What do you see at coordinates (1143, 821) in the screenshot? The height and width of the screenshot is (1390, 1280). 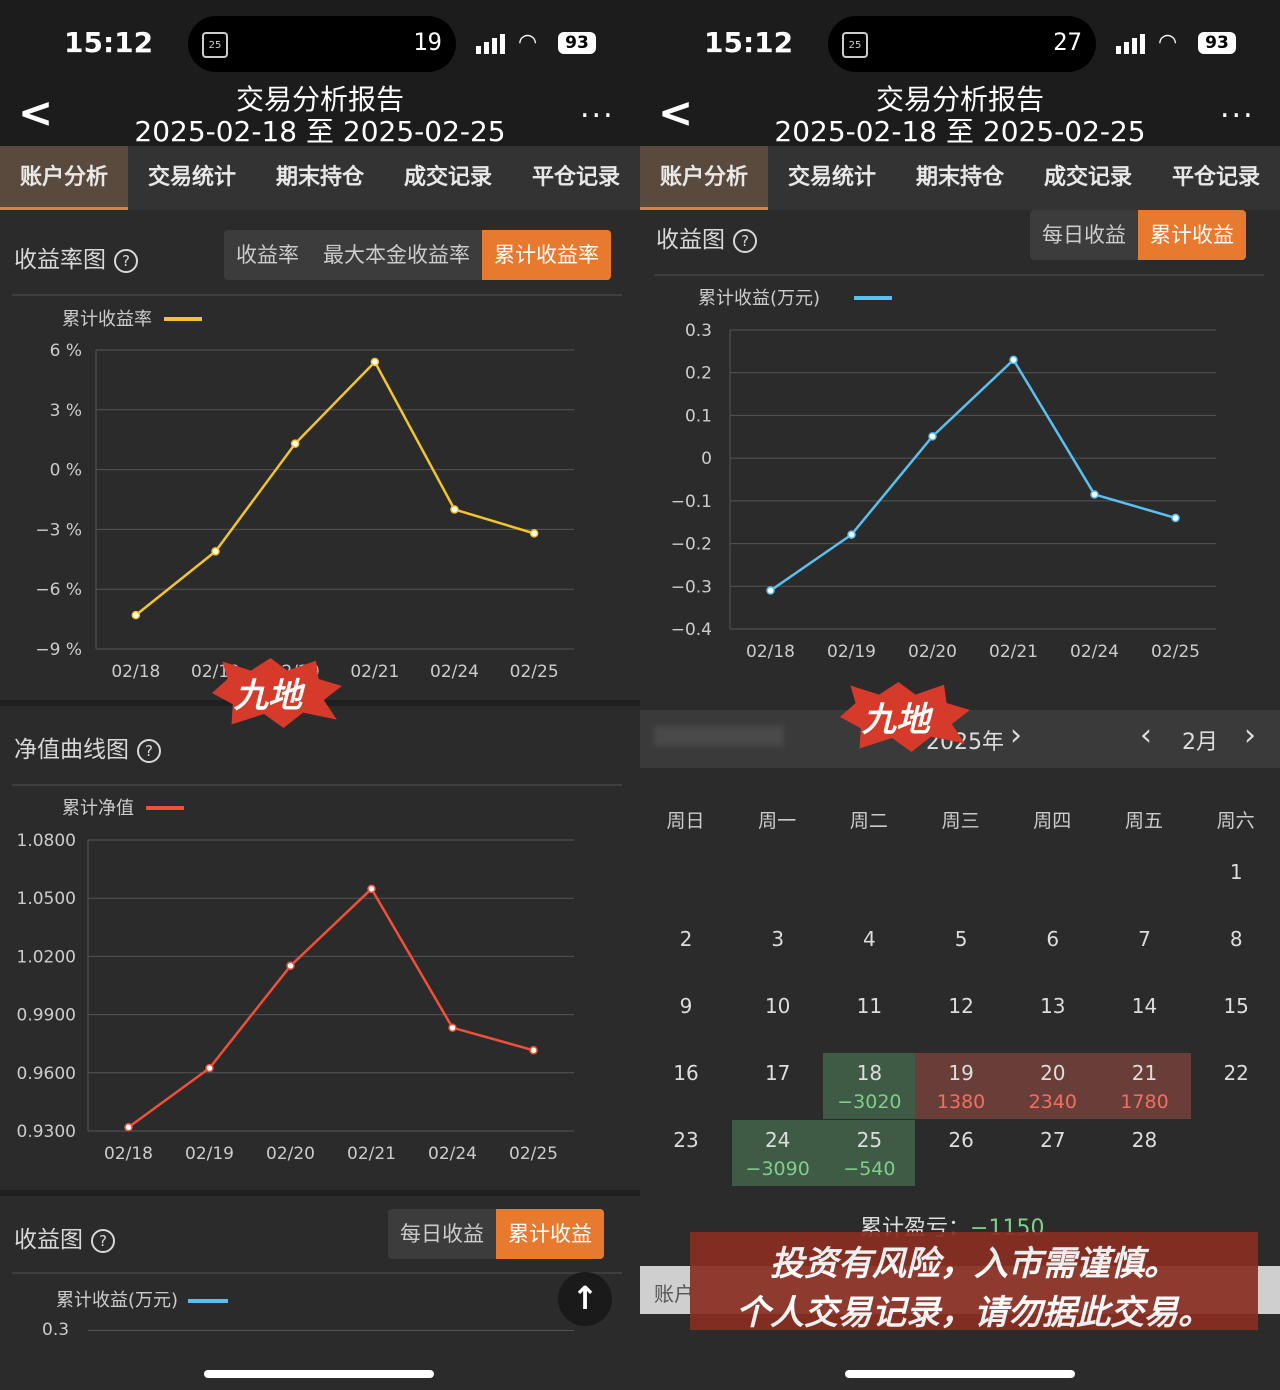 I see `weekday-label: 周五` at bounding box center [1143, 821].